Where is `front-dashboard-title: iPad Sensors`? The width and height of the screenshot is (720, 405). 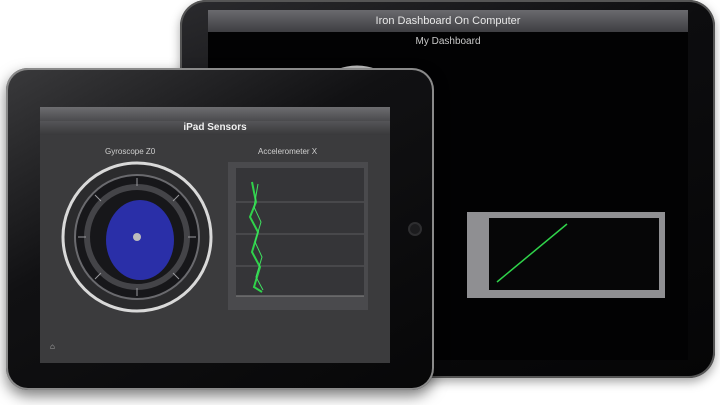
front-dashboard-title: iPad Sensors is located at coordinates (215, 128).